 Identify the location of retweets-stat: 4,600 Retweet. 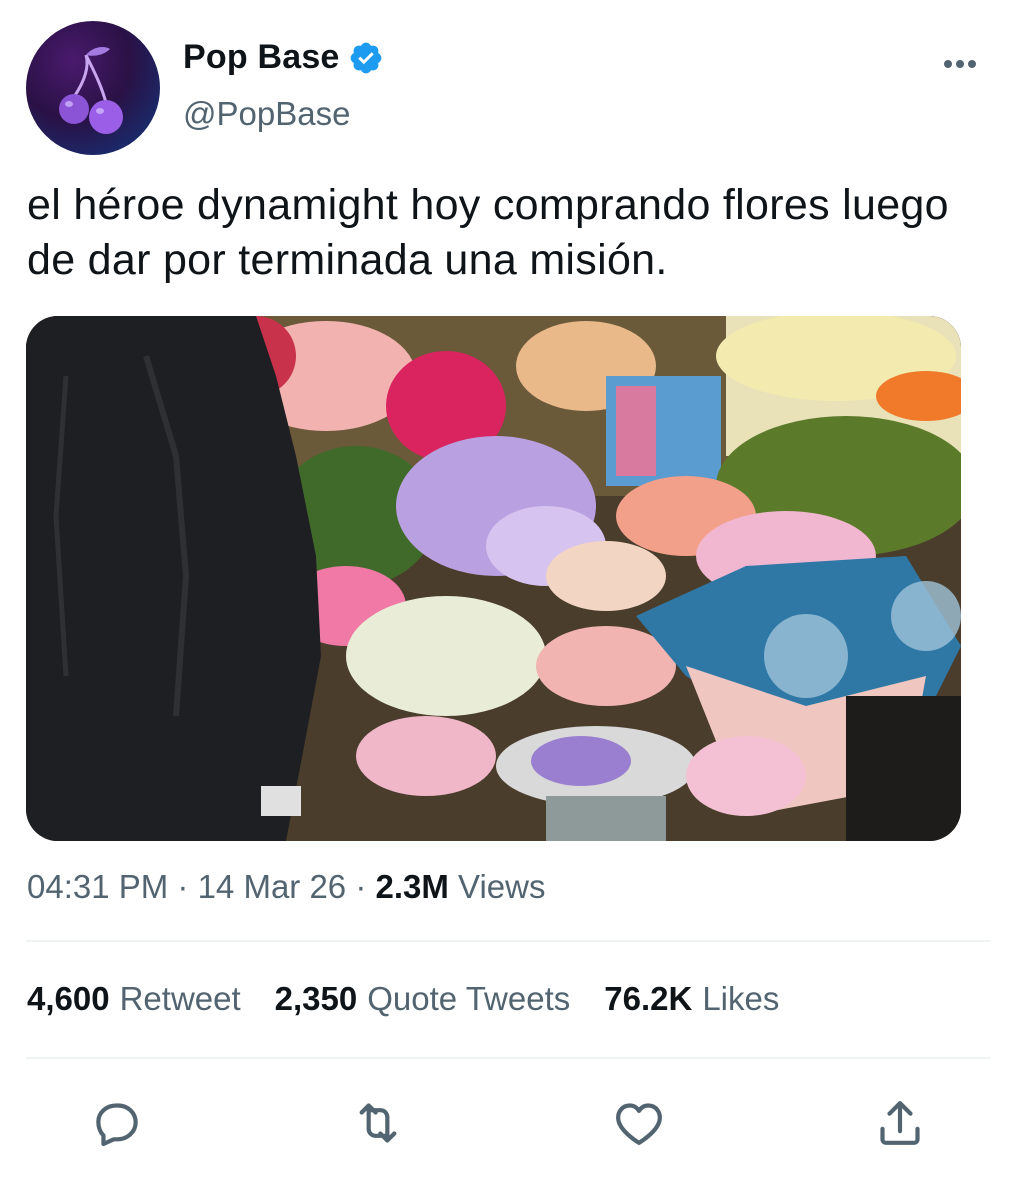
(134, 999).